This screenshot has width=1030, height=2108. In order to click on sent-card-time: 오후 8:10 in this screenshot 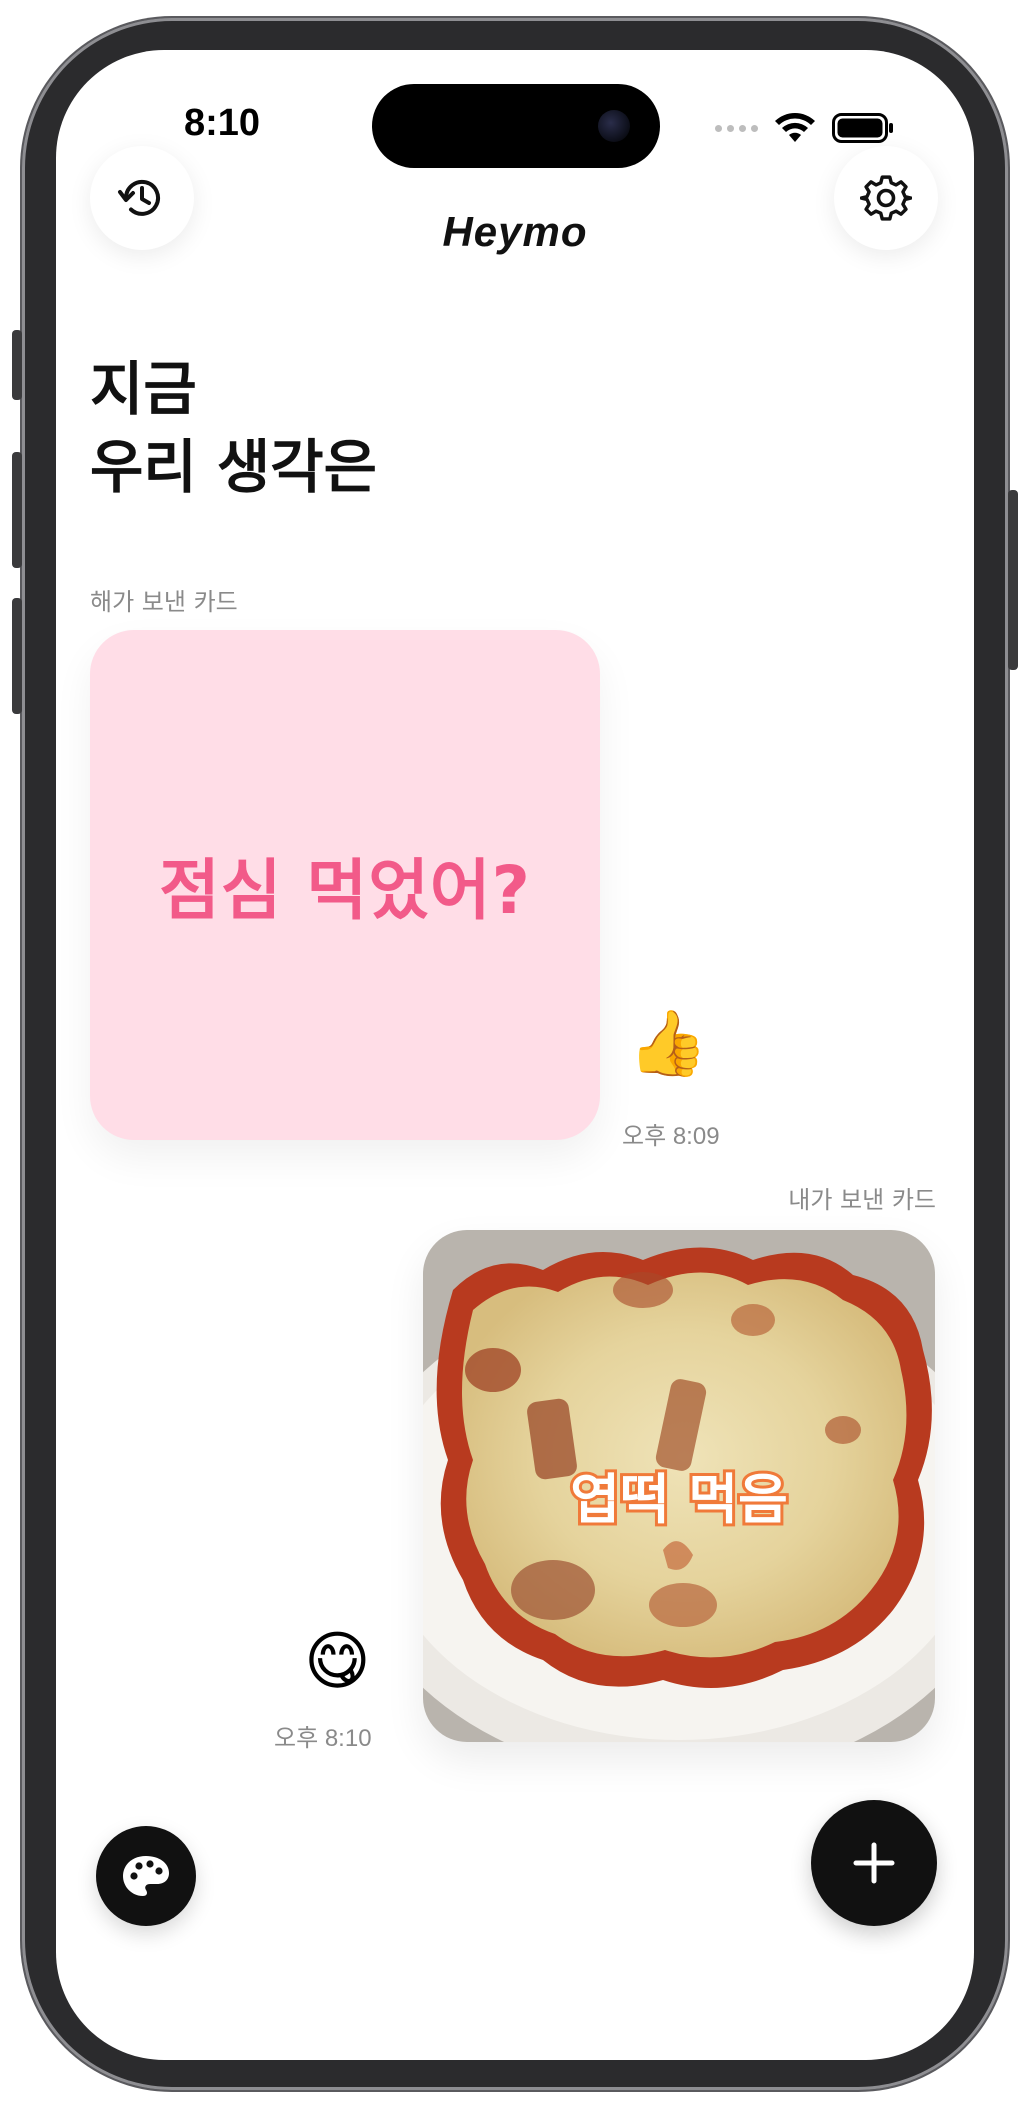, I will do `click(323, 1738)`.